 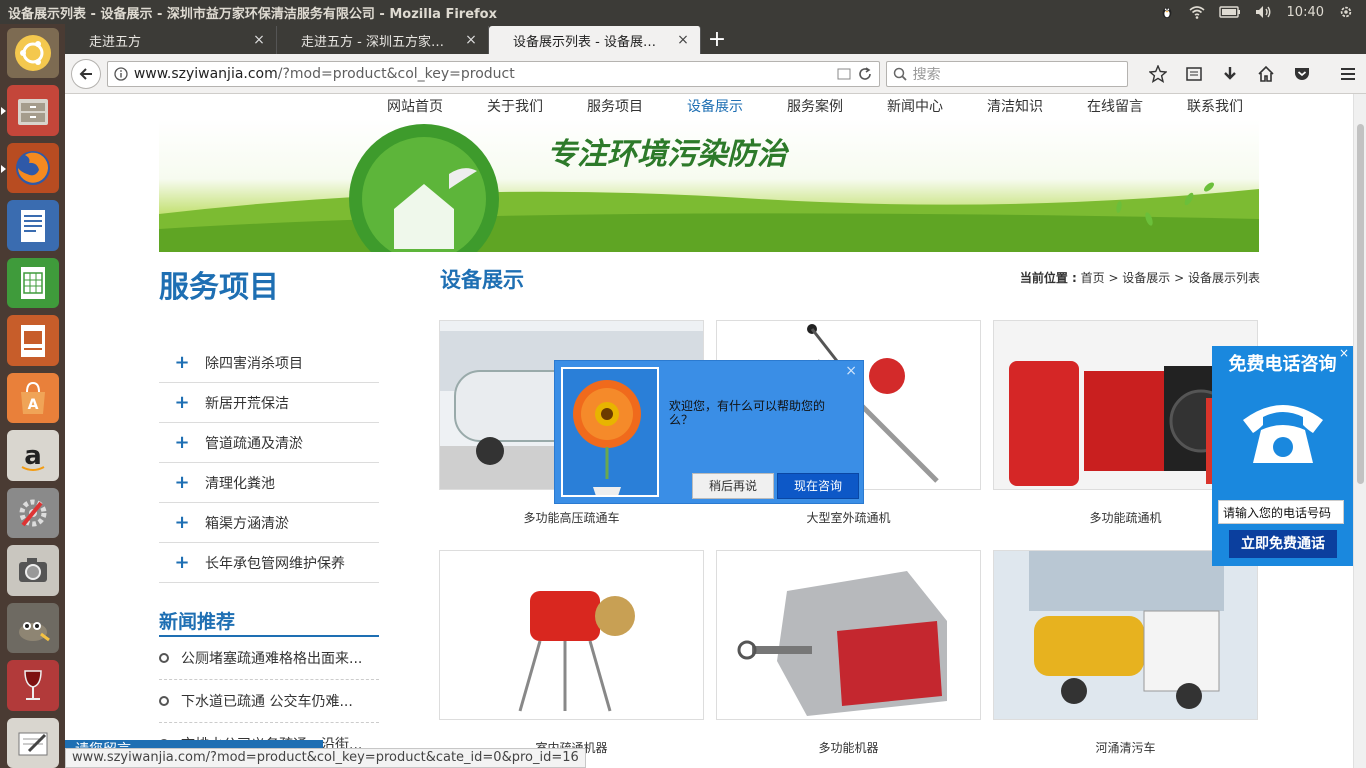 What do you see at coordinates (29, 110) in the screenshot?
I see `launcher-files` at bounding box center [29, 110].